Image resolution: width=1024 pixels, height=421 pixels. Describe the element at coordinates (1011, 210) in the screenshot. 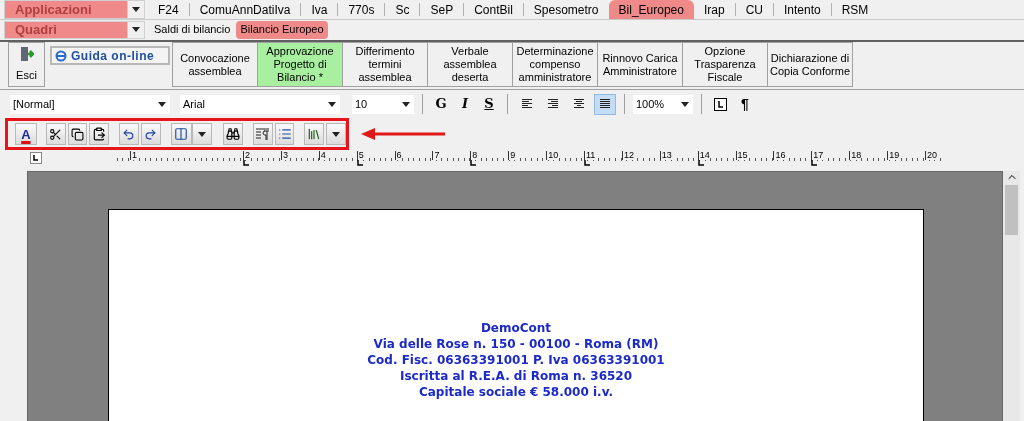

I see `scrollbar-thumb` at that location.